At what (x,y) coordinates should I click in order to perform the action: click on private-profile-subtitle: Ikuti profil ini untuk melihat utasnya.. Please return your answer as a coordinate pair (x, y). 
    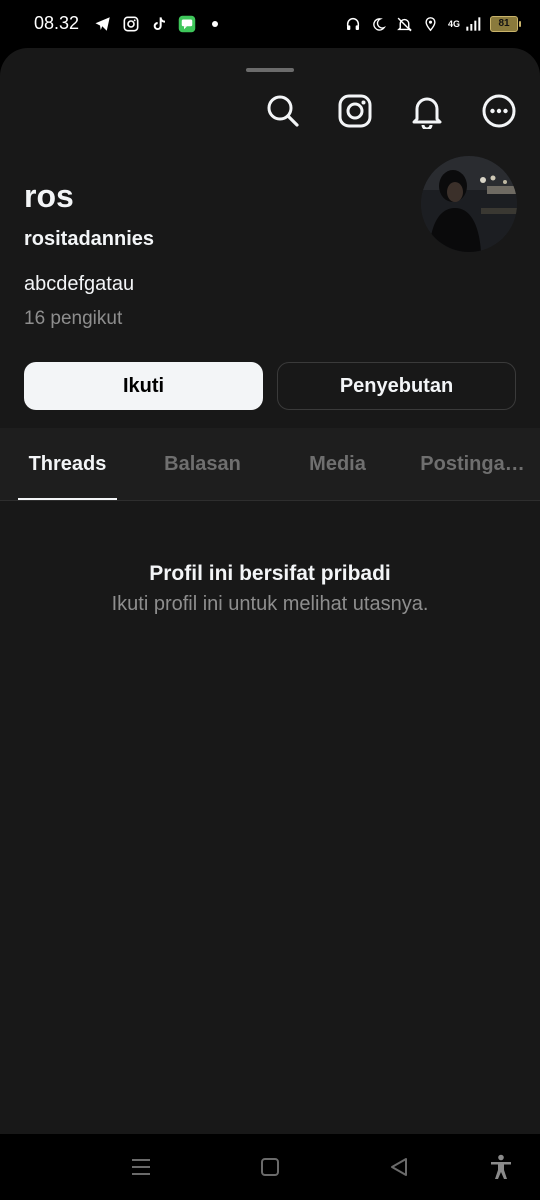
    Looking at the image, I should click on (270, 604).